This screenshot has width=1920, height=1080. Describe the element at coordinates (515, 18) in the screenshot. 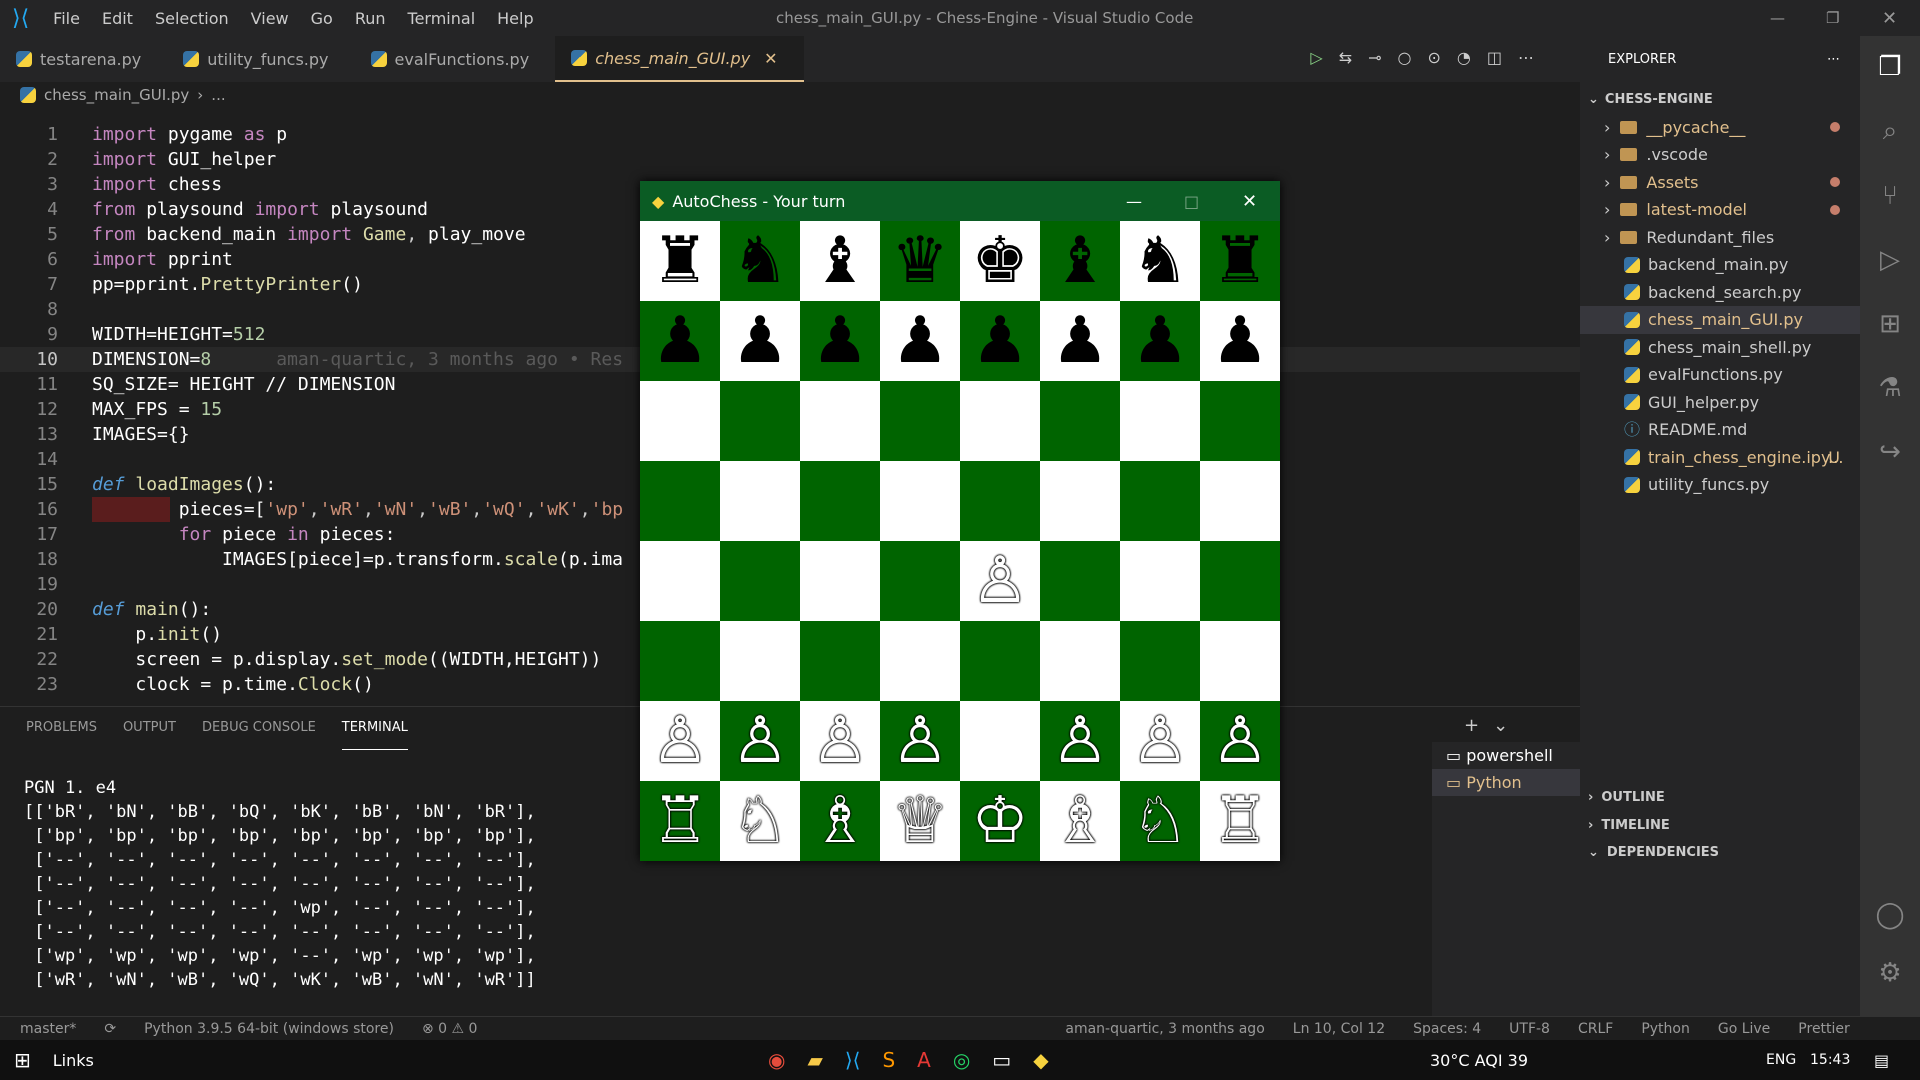

I see `menu-help: Help` at that location.